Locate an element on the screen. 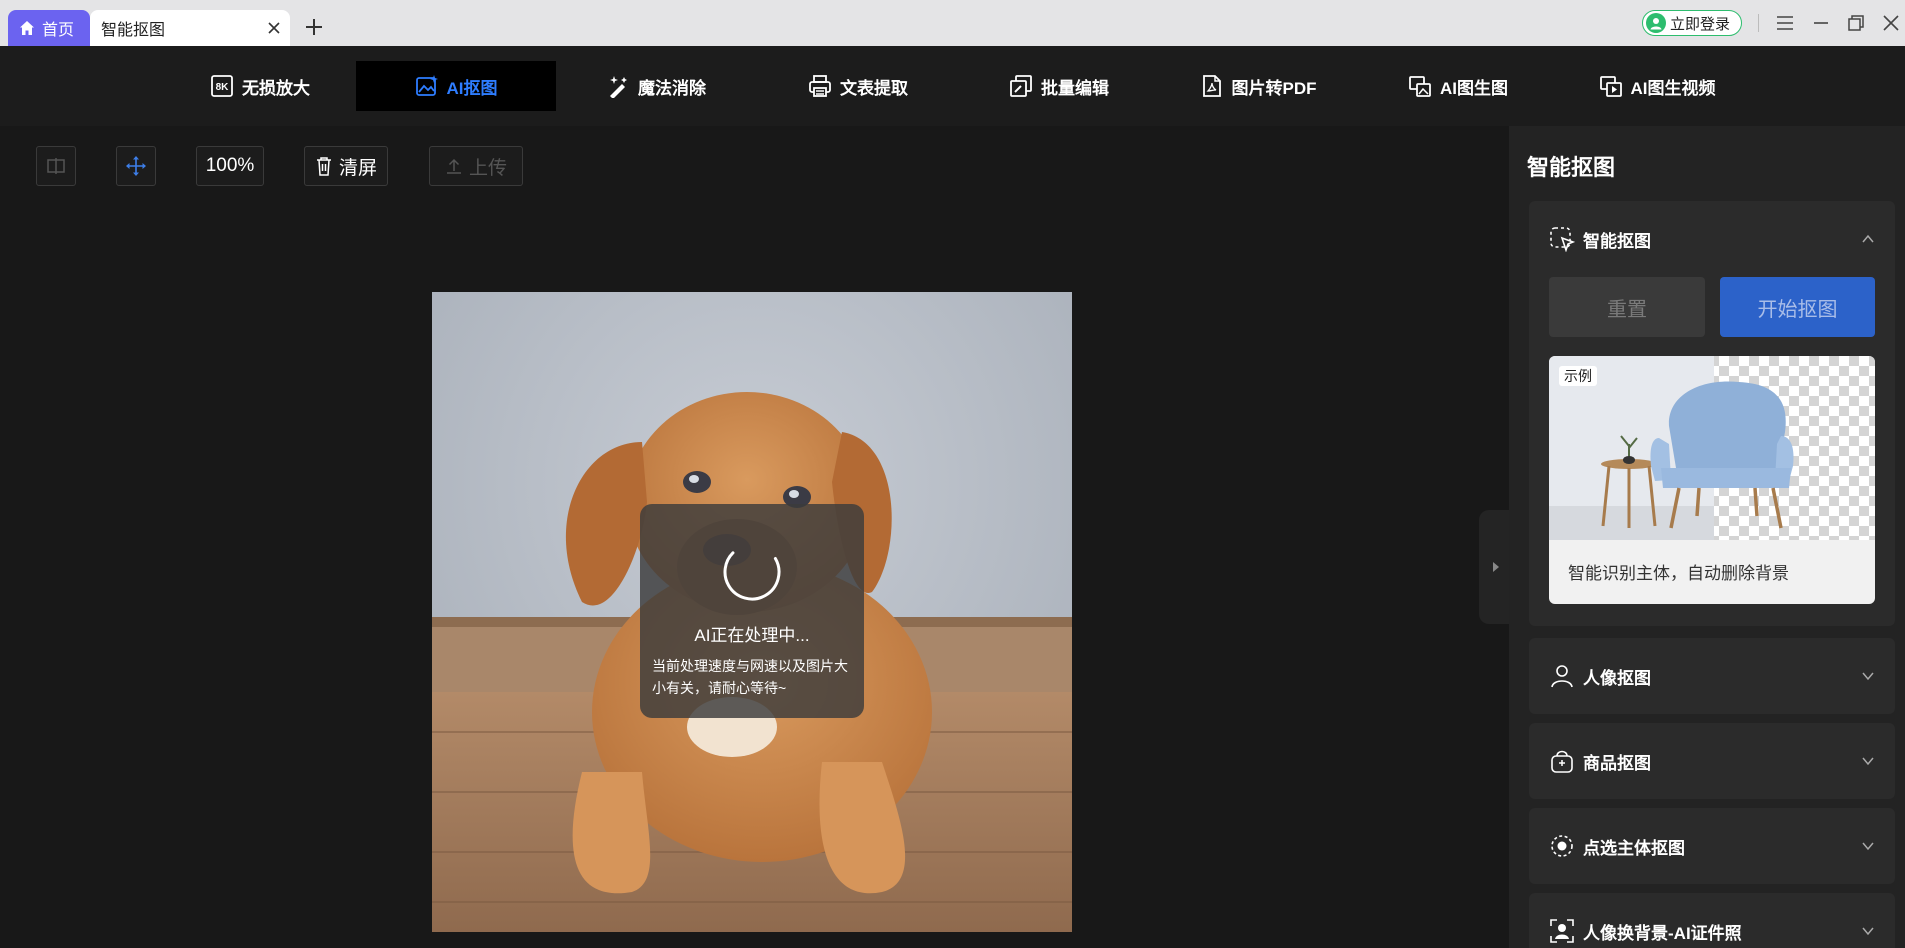  person-icon is located at coordinates (1562, 676).